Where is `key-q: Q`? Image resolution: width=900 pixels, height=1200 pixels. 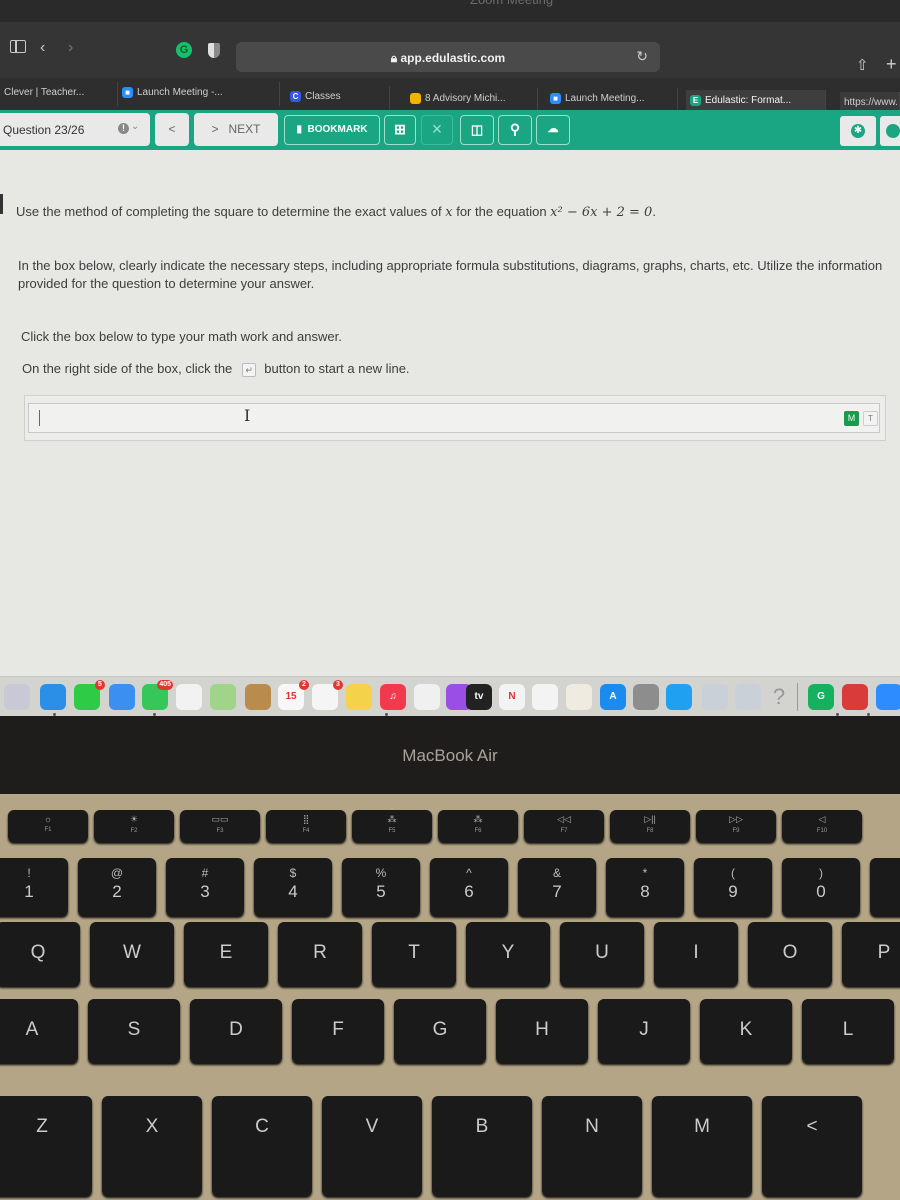
key-q: Q is located at coordinates (40, 954).